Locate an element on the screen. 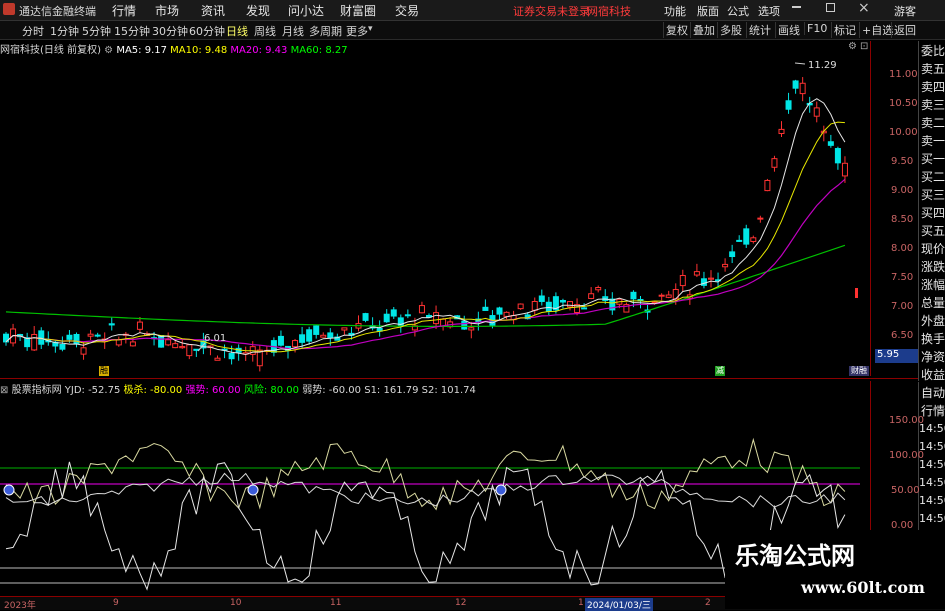 The height and width of the screenshot is (611, 945). menu-zixun: 资讯 is located at coordinates (213, 10).